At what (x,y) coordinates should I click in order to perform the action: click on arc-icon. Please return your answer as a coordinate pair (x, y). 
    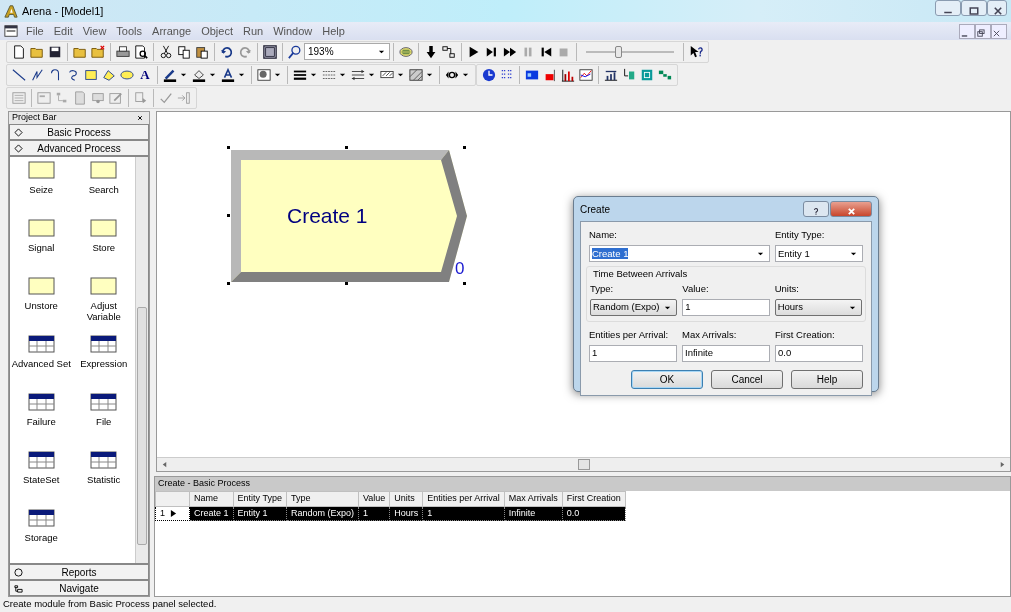
    Looking at the image, I should click on (55, 74).